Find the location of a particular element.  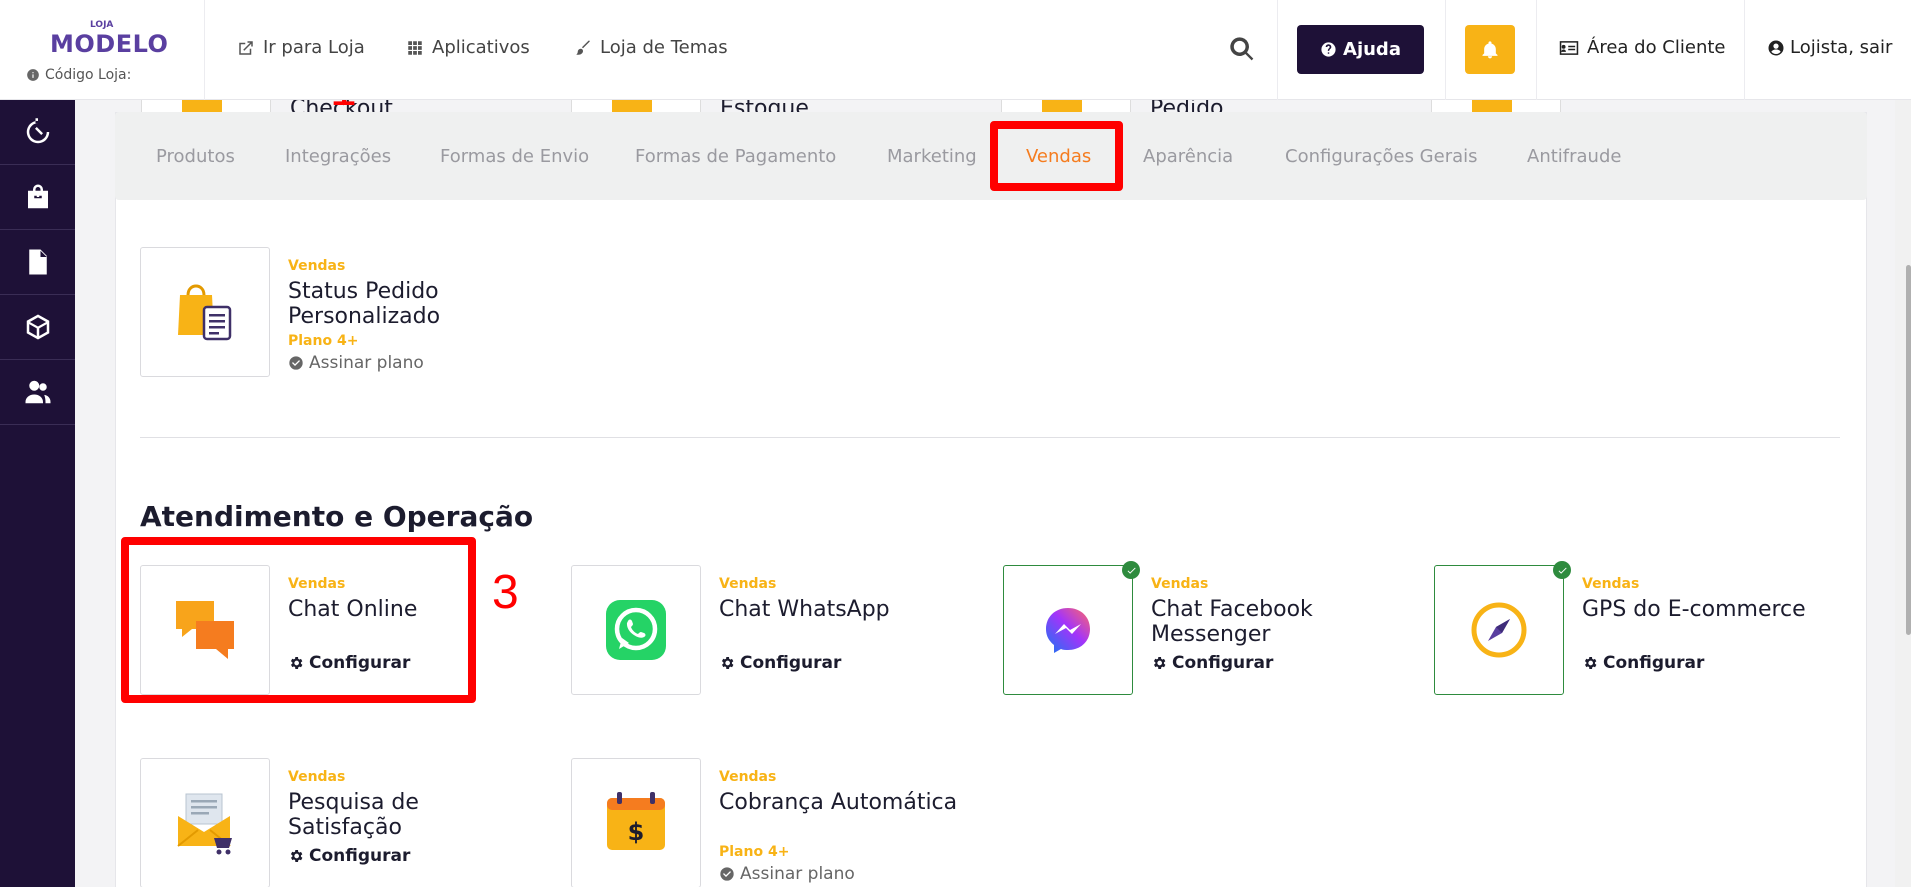

sidebar-item-products is located at coordinates (37, 327).